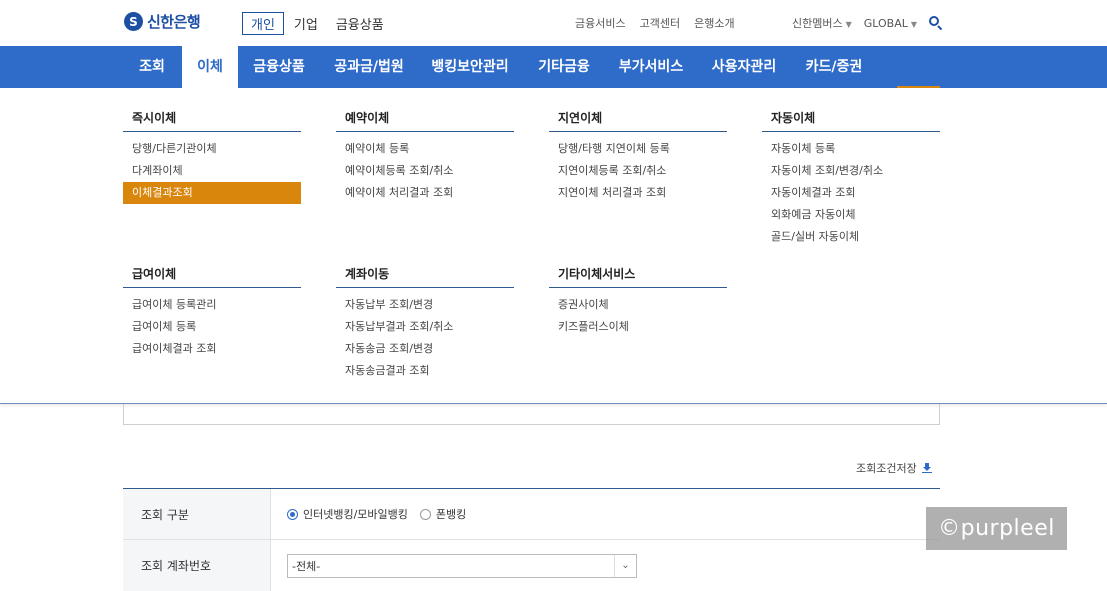  What do you see at coordinates (638, 327) in the screenshot?
I see `menu-item: 키즈플러스이체` at bounding box center [638, 327].